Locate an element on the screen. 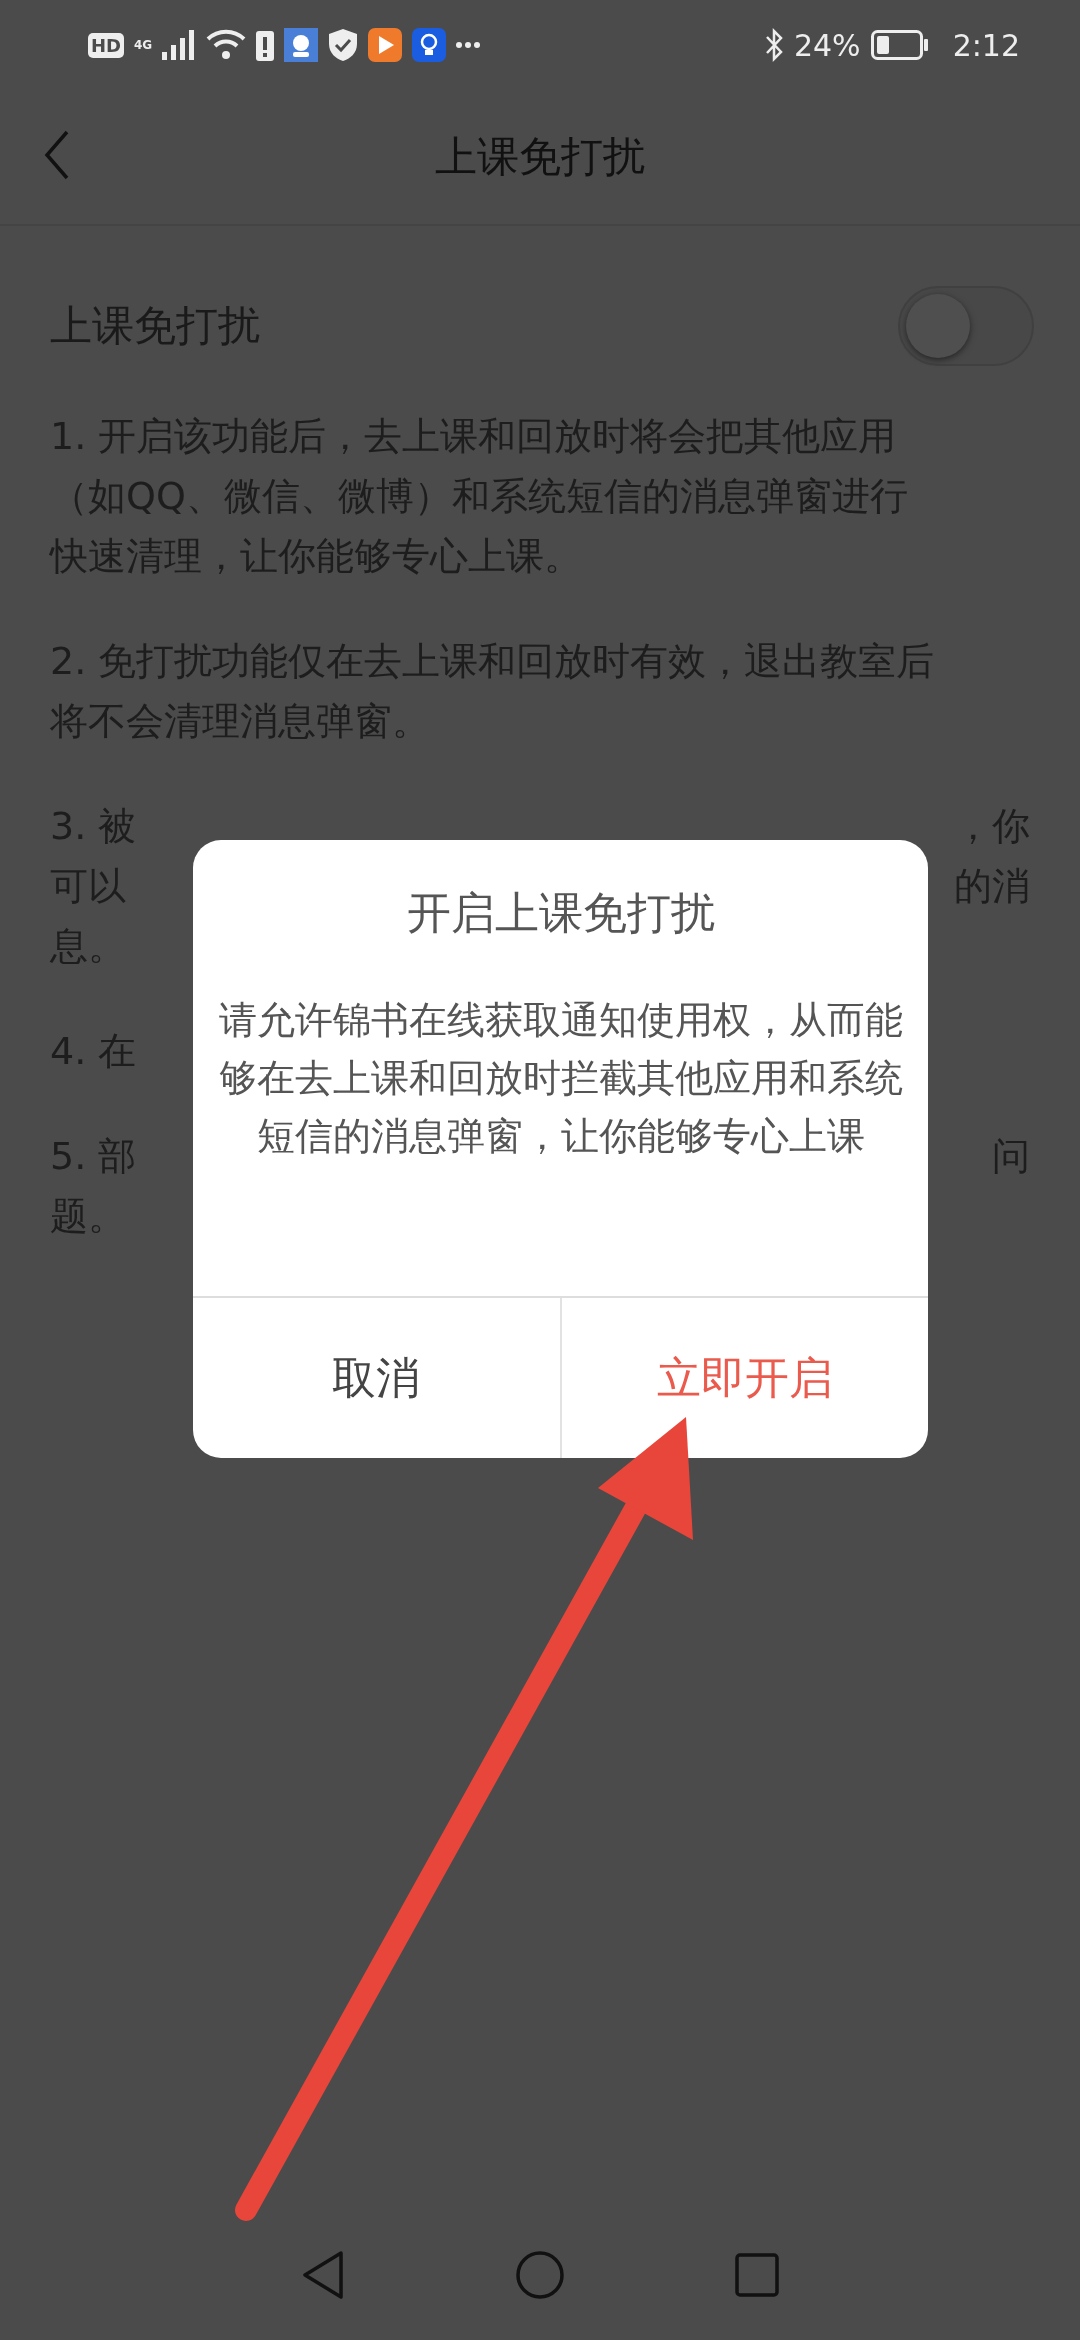  bluetooth-icon is located at coordinates (773, 45).